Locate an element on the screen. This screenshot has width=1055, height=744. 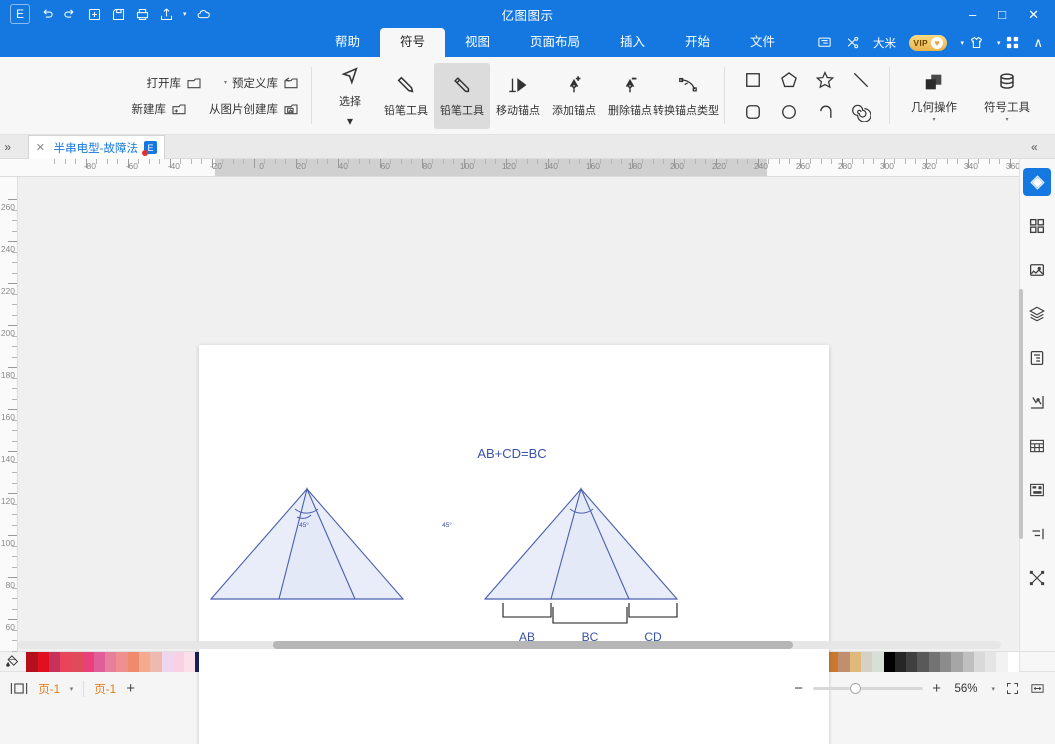
apps-chevron-icon: ▾ is located at coordinates (999, 43).